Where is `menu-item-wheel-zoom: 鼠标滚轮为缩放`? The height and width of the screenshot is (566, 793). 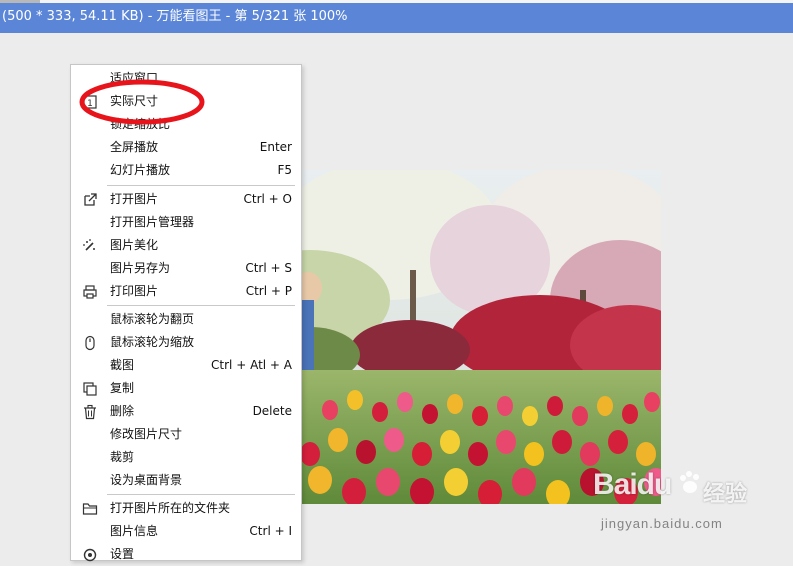 menu-item-wheel-zoom: 鼠标滚轮为缩放 is located at coordinates (186, 342).